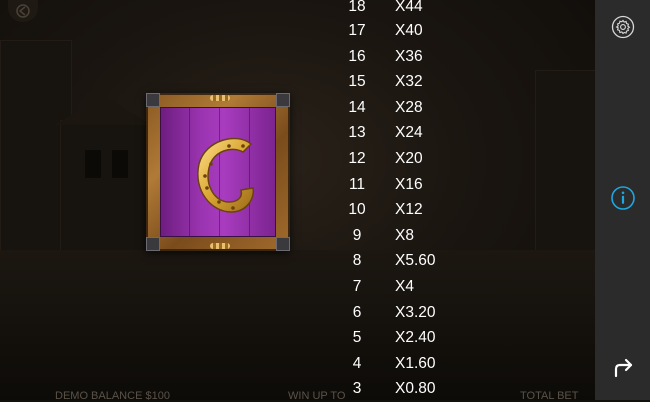 The image size is (650, 402). What do you see at coordinates (404, 286) in the screenshot?
I see `payout-multiplier: X4` at bounding box center [404, 286].